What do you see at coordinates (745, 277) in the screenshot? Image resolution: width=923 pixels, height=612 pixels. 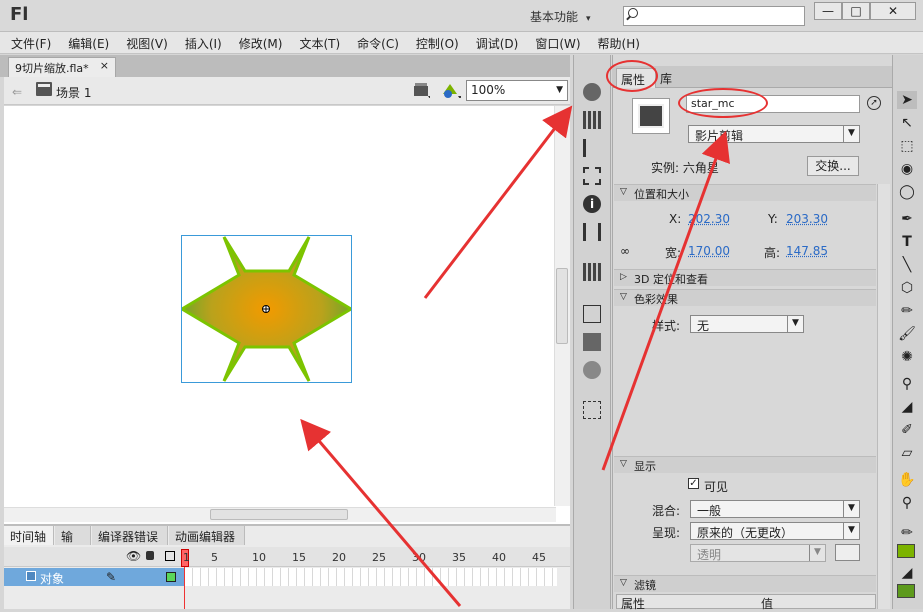 I see `section-3d-position: ▷ 3D 定位和查看` at bounding box center [745, 277].